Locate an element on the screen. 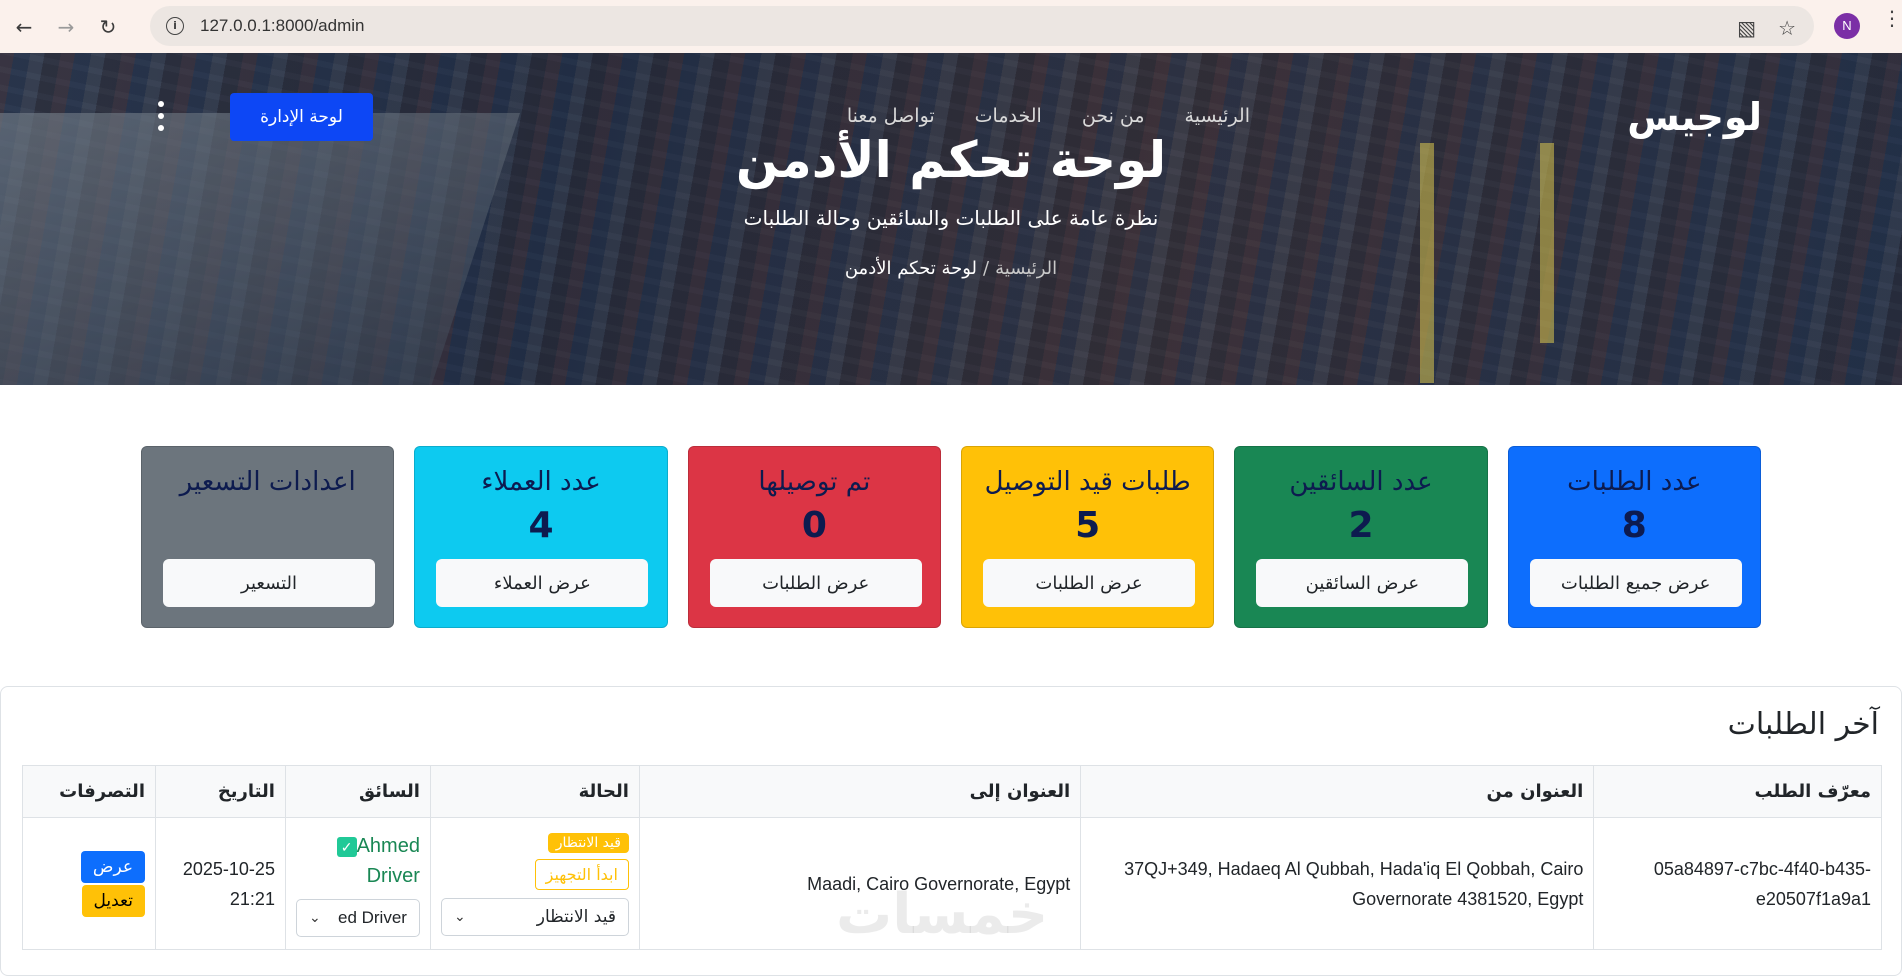  col-from-address: العنوان من is located at coordinates (1337, 791).